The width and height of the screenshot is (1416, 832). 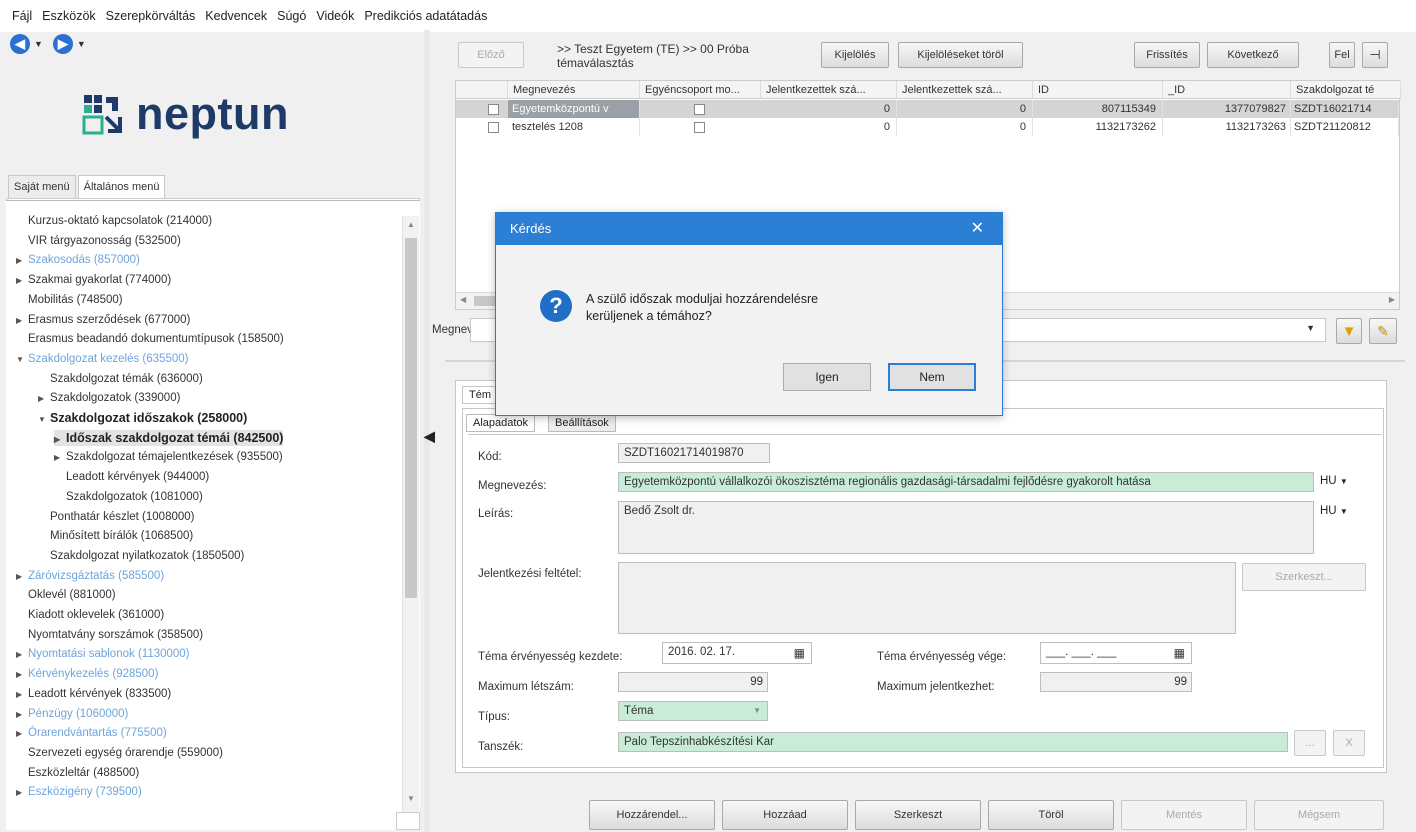 What do you see at coordinates (1342, 55) in the screenshot?
I see `up-button: Fel` at bounding box center [1342, 55].